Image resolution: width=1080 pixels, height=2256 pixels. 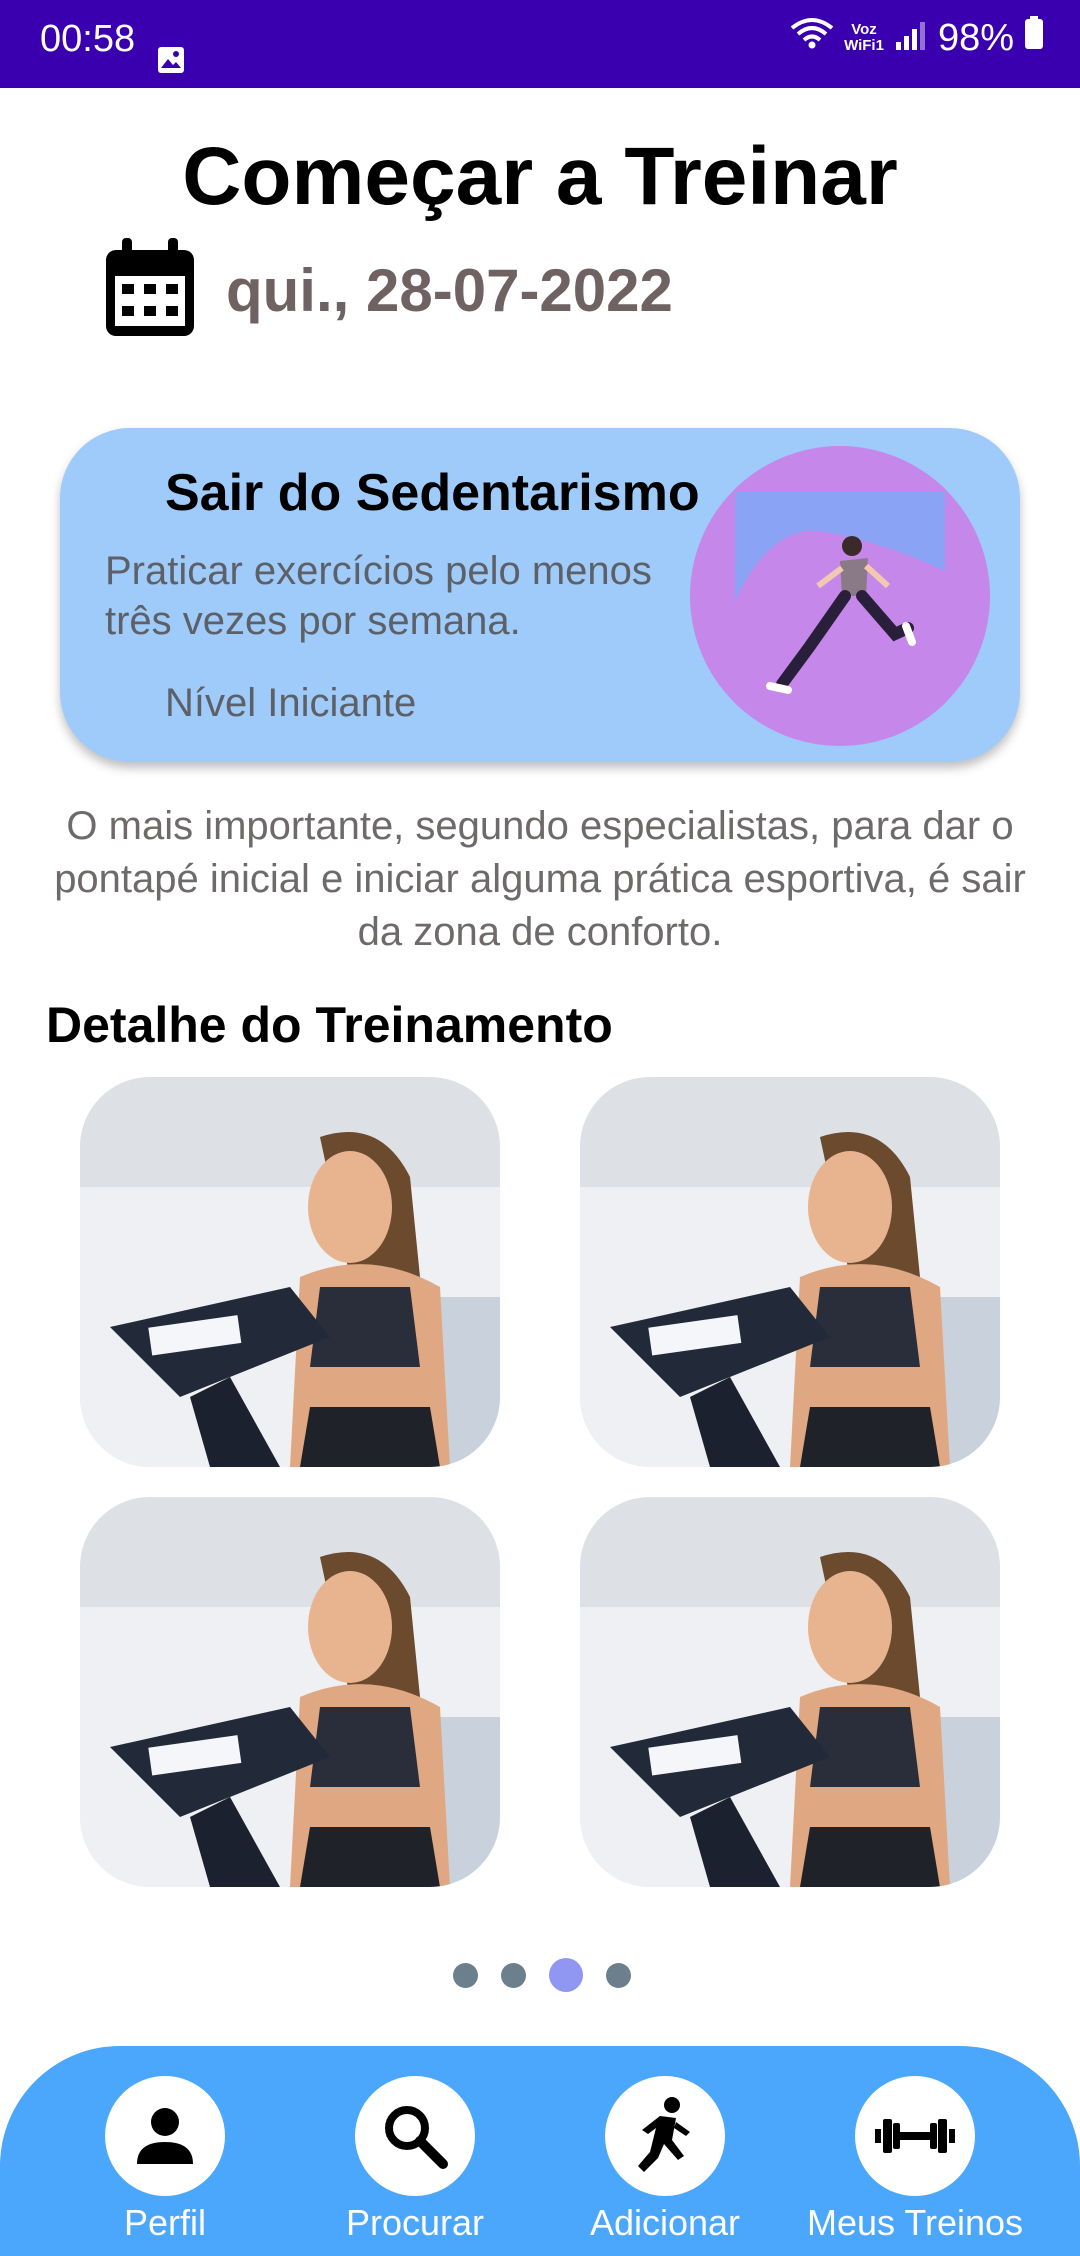 I want to click on page-title: Começar a Treinar, so click(x=540, y=176).